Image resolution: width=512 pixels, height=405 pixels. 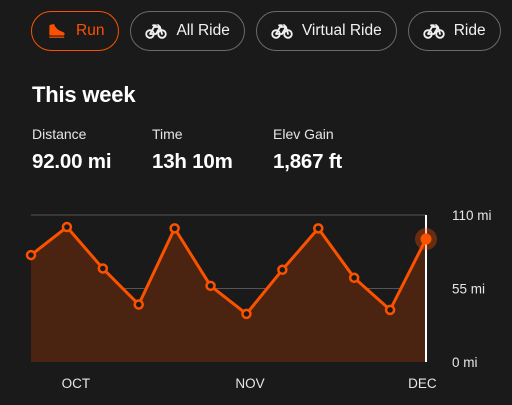 What do you see at coordinates (468, 289) in the screenshot?
I see `y-tick-label: 55 mi` at bounding box center [468, 289].